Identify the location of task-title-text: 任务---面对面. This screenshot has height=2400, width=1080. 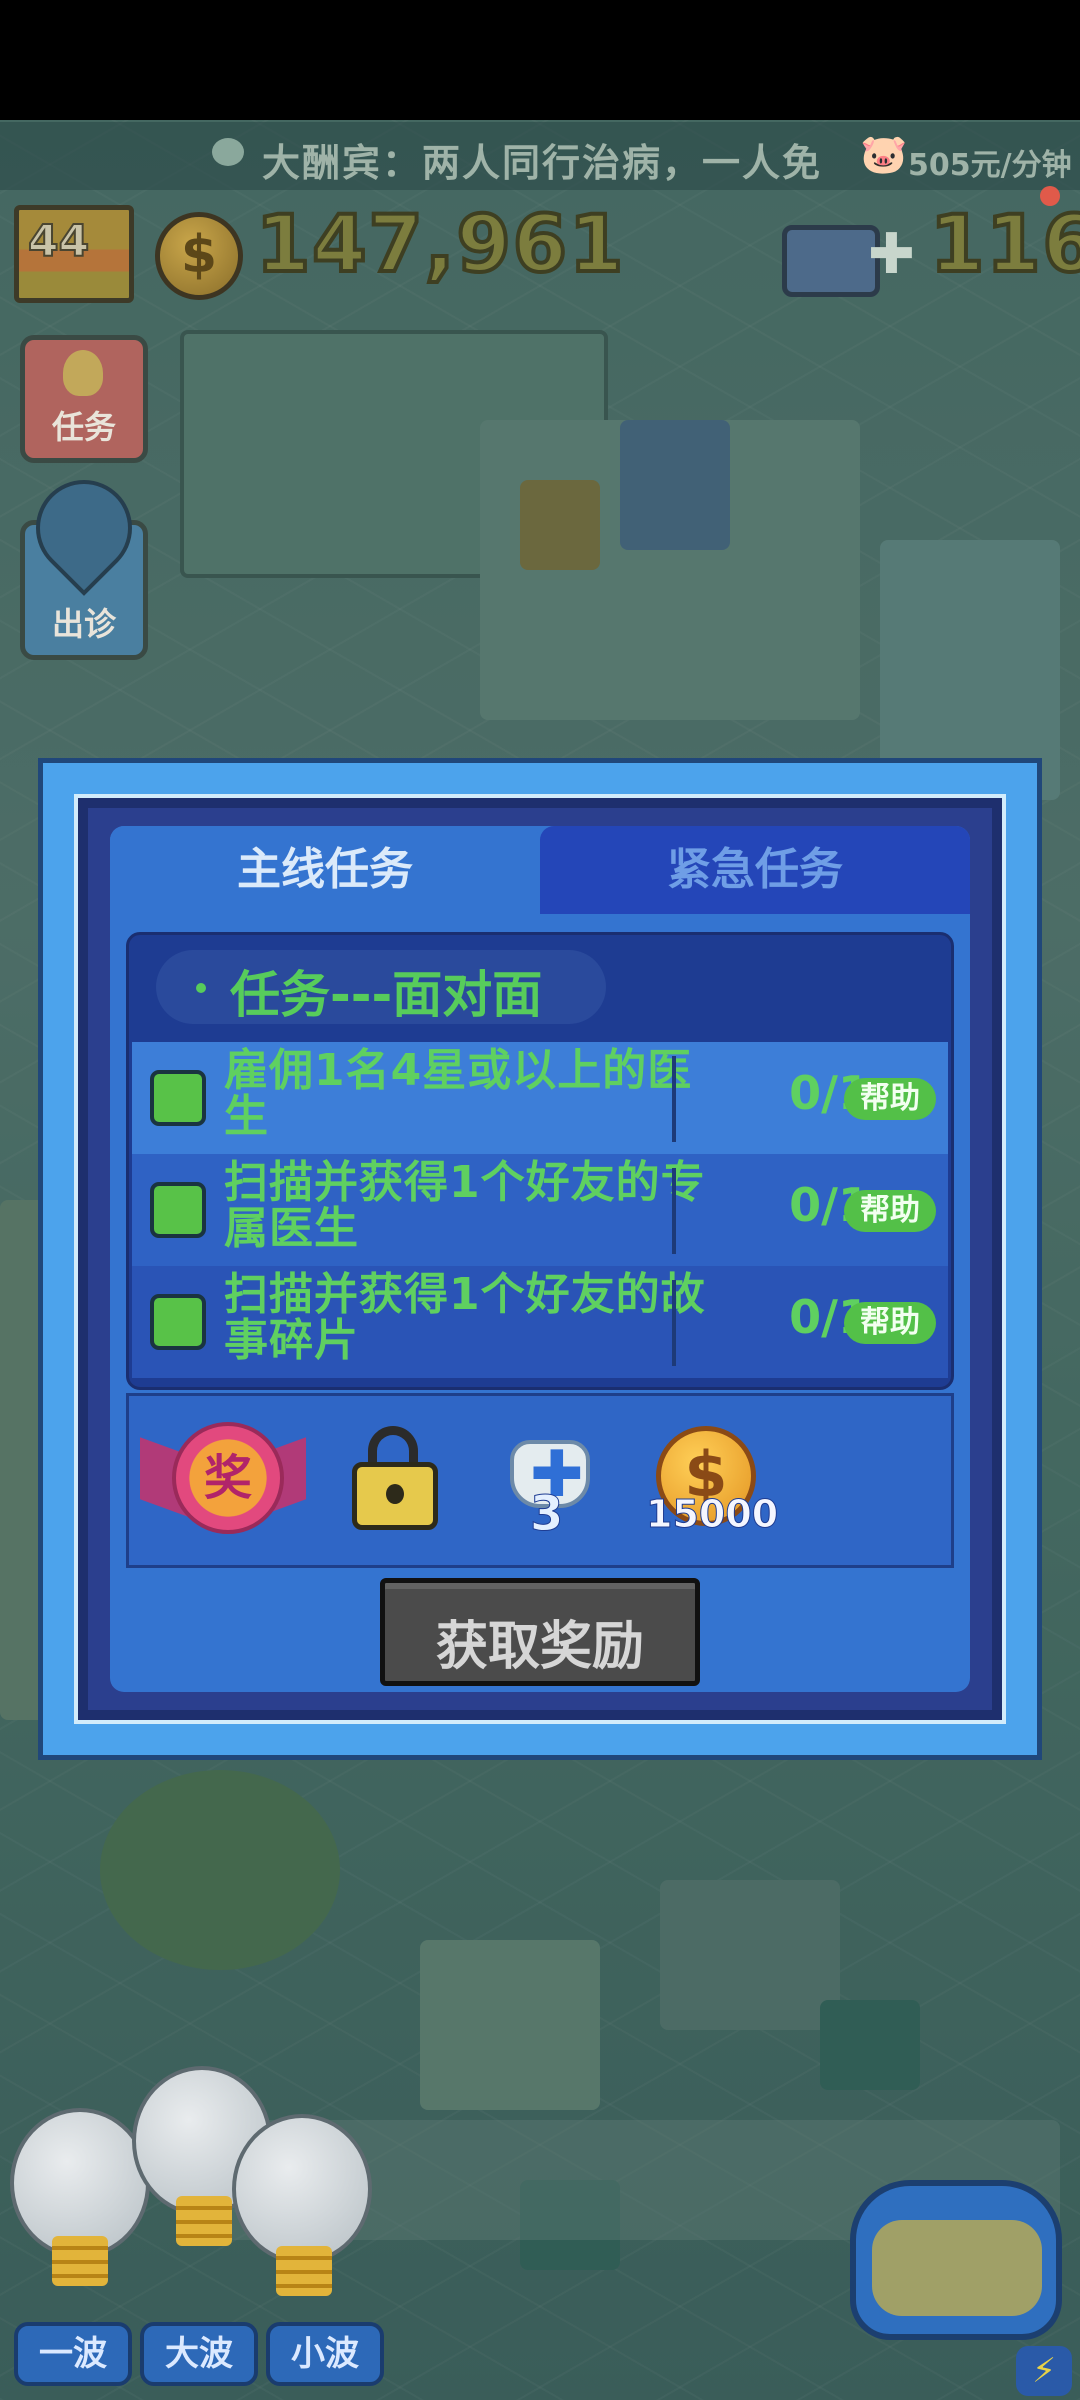
(386, 995).